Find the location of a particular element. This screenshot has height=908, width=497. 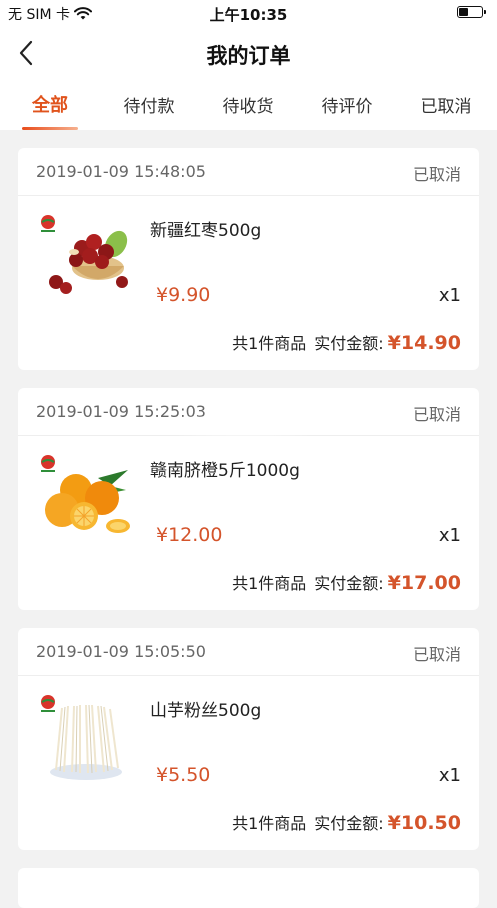

order-header: 2019-01-09 15:48:05 已取消 is located at coordinates (248, 172).